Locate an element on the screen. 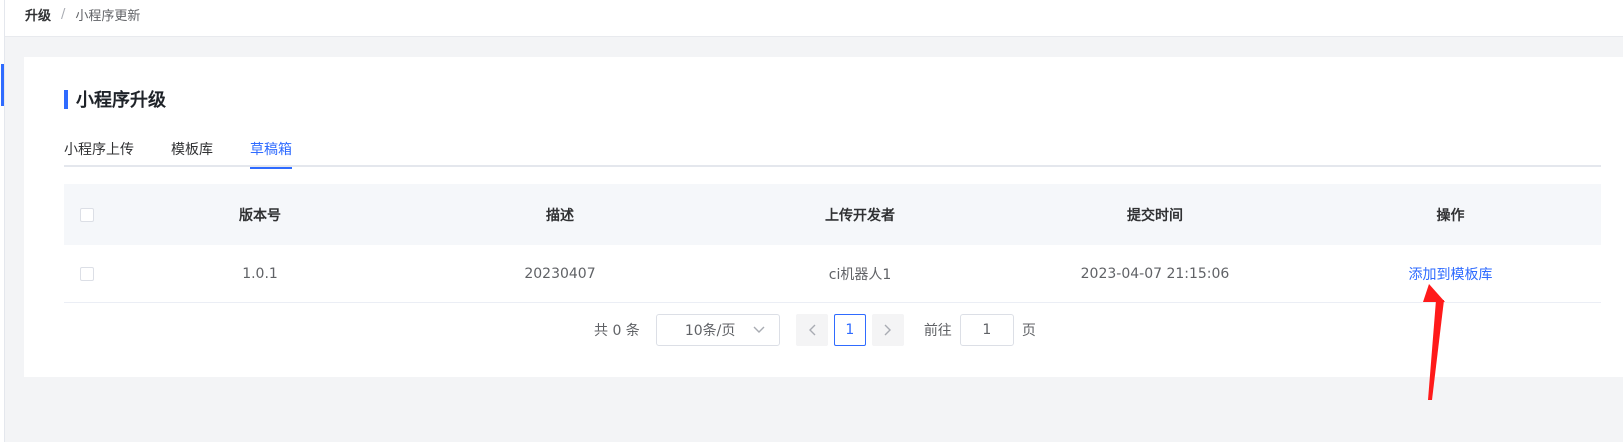  total-count: 共 0 条 is located at coordinates (617, 331).